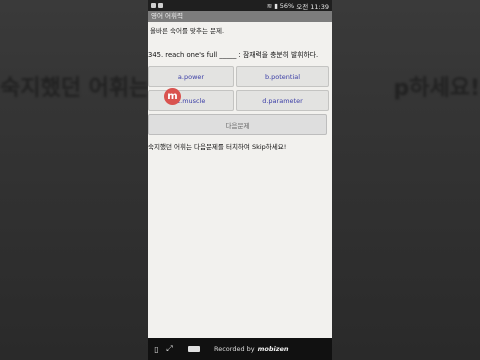  I want to click on clock: 오전 11:39, so click(312, 6).